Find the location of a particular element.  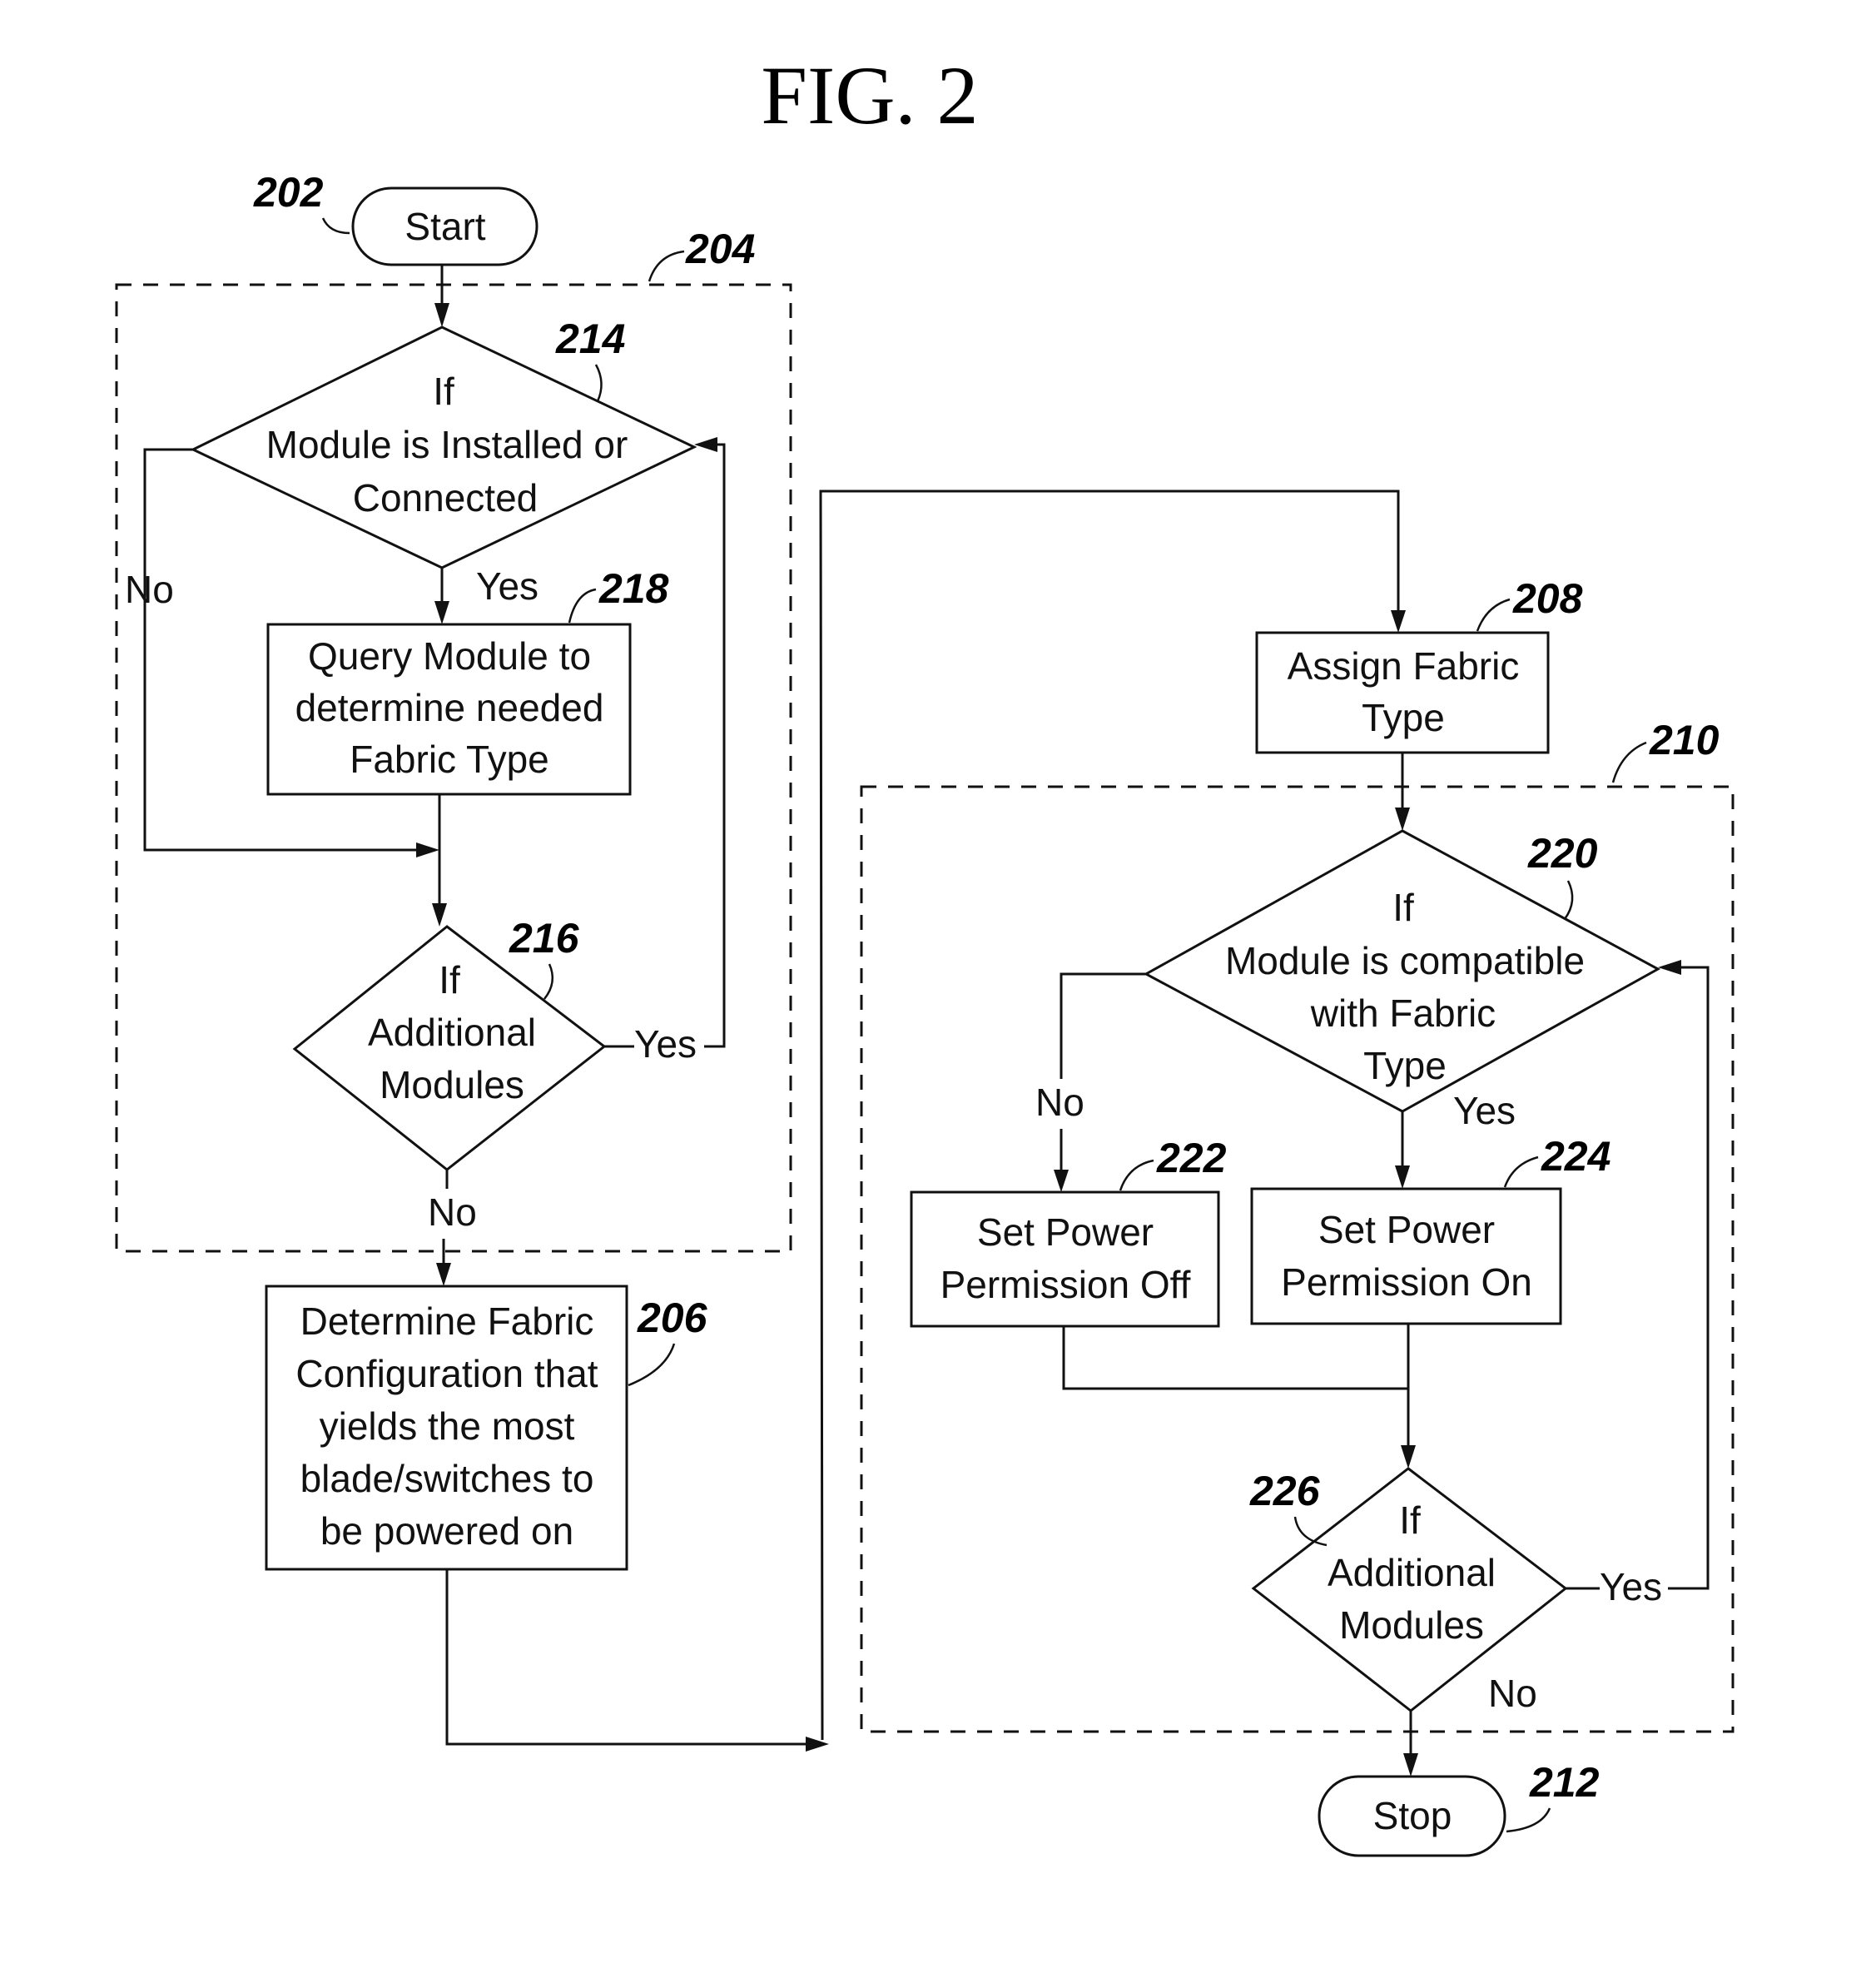

process-218-line-3: Fabric Type is located at coordinates (449, 759).